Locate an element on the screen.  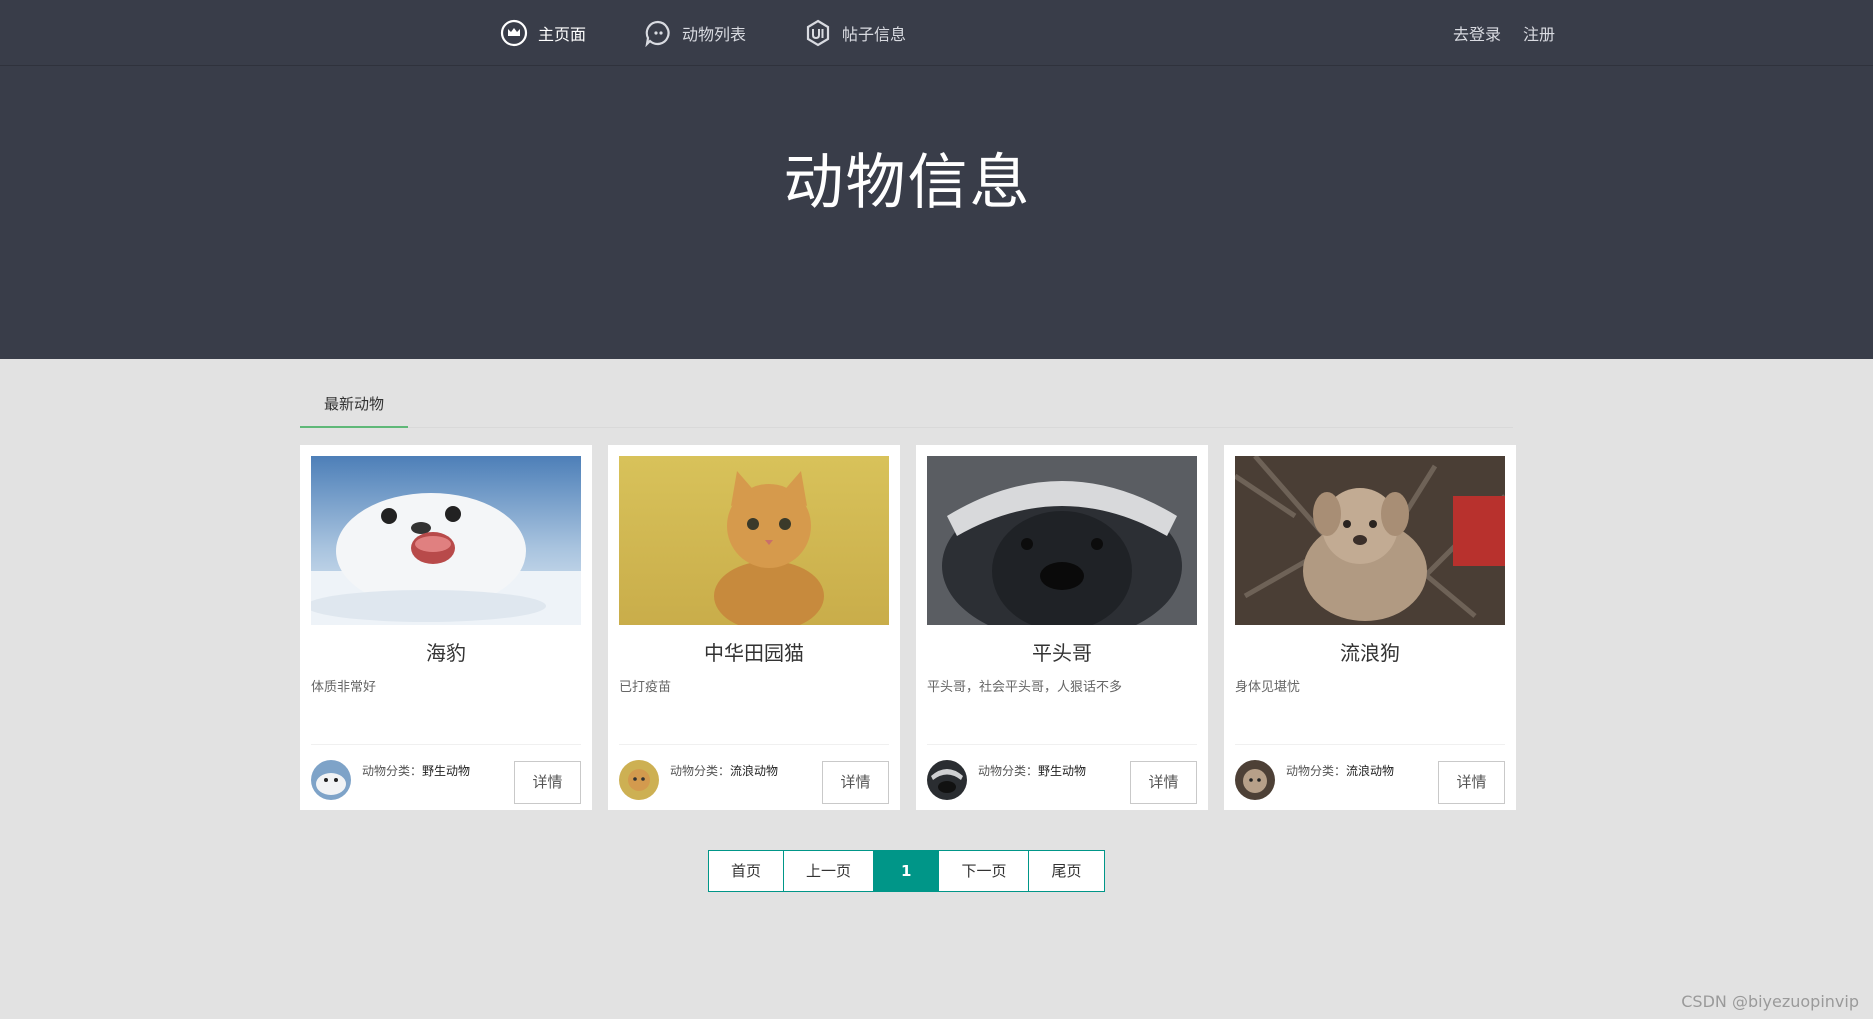
animal-desc: 体质非常好 is located at coordinates (344, 687).